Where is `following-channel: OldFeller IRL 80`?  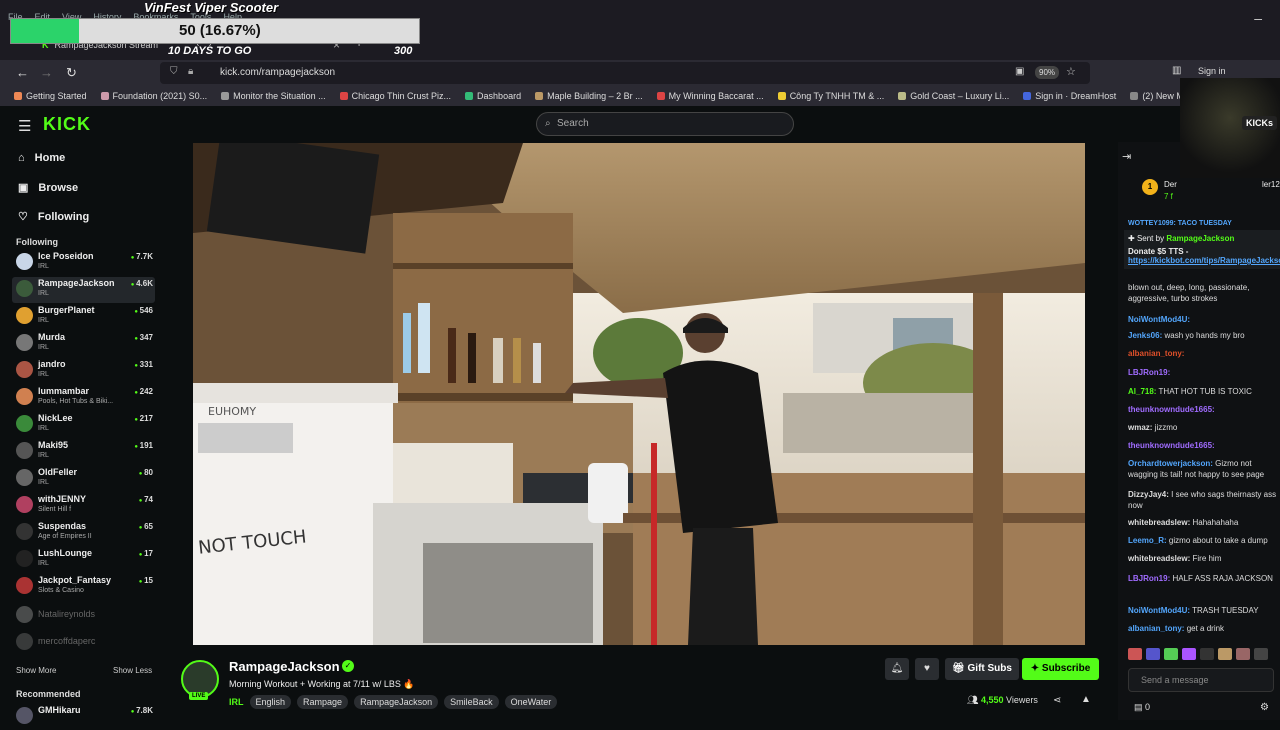
following-channel: OldFeller IRL 80 is located at coordinates (83, 479).